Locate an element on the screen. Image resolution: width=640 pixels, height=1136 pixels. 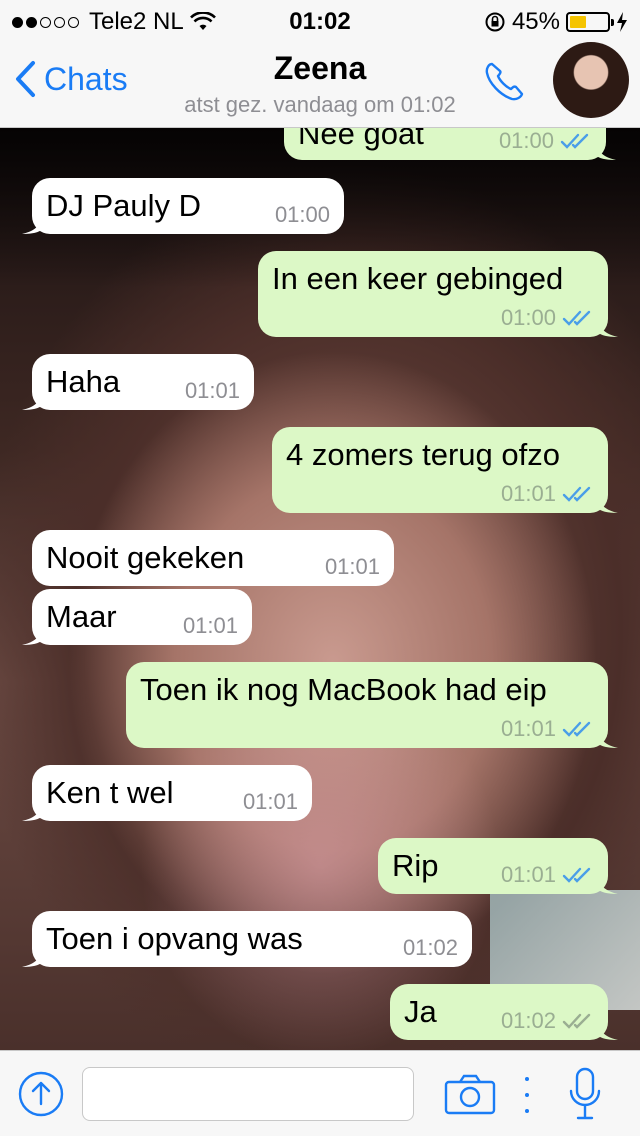
status-bar: Tele2 NL 01:02 45% is located at coordinates (320, 20).